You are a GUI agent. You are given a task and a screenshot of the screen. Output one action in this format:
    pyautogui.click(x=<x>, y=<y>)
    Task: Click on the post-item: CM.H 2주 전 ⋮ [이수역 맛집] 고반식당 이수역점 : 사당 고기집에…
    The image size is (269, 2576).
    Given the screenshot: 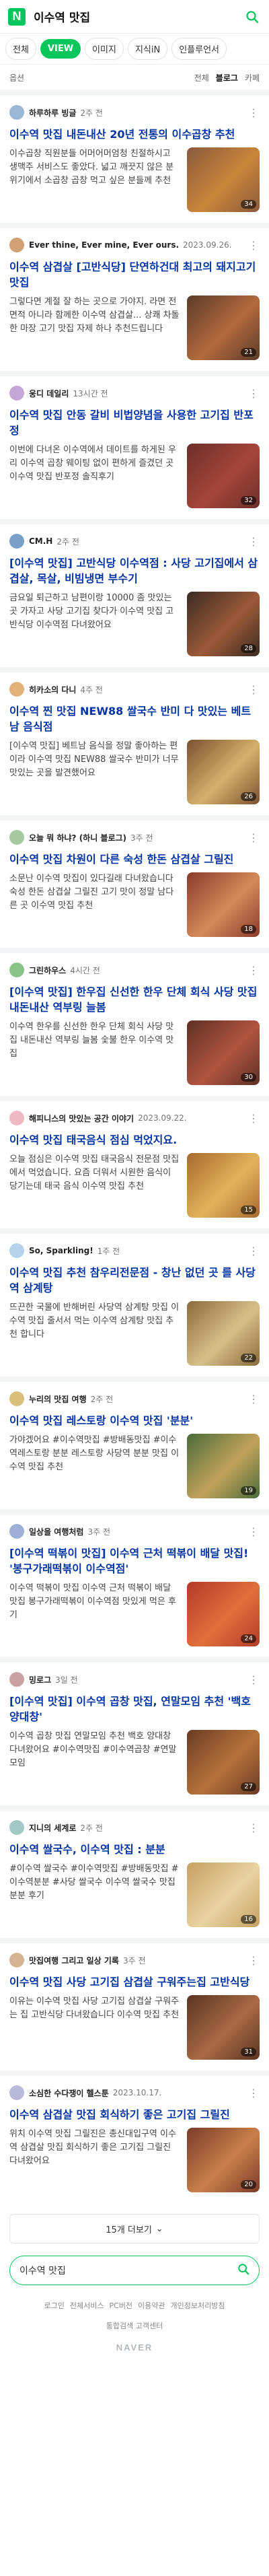 What is the action you would take?
    pyautogui.click(x=134, y=593)
    